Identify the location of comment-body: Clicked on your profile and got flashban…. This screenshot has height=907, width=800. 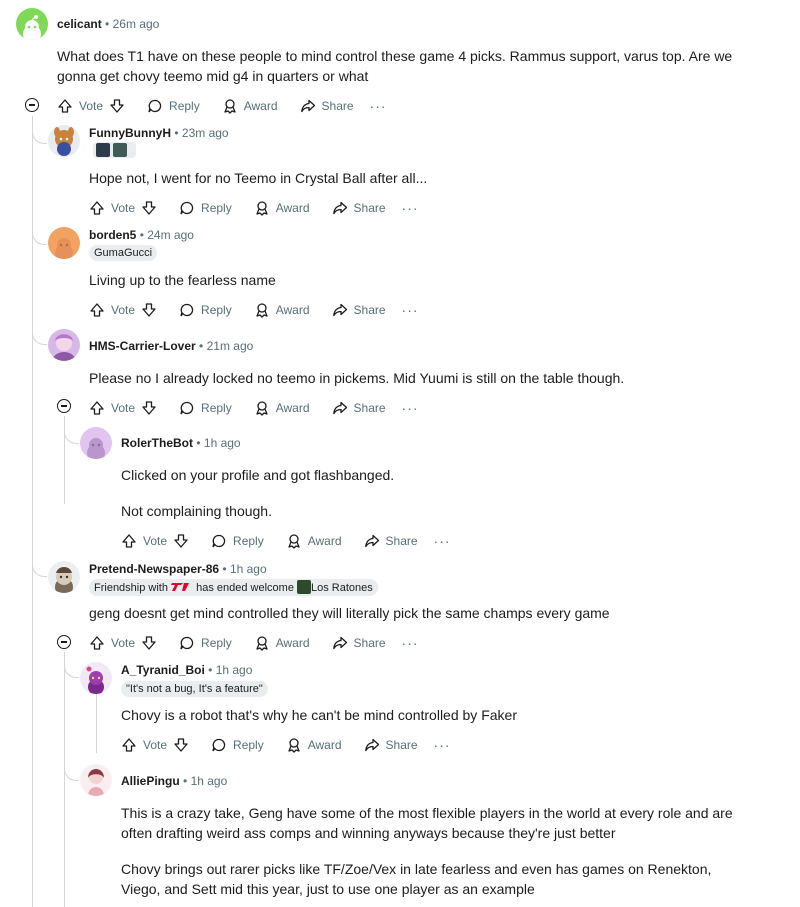
(257, 493).